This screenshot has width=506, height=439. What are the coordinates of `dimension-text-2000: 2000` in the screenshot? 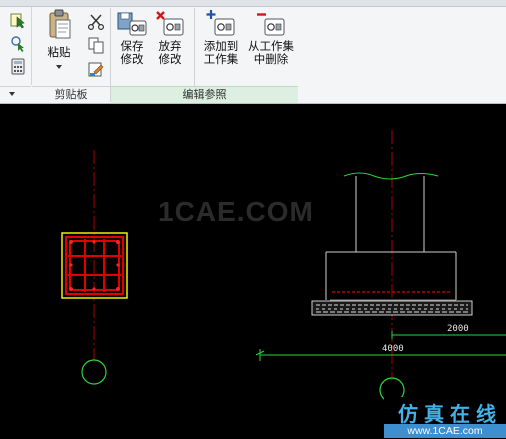 It's located at (458, 329).